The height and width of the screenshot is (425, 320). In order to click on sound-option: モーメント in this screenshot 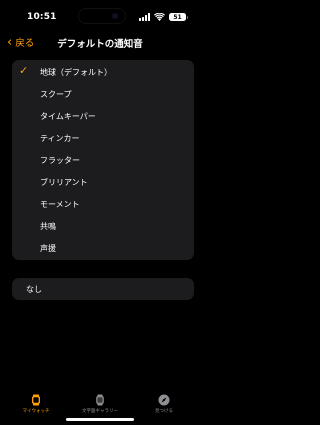, I will do `click(103, 204)`.